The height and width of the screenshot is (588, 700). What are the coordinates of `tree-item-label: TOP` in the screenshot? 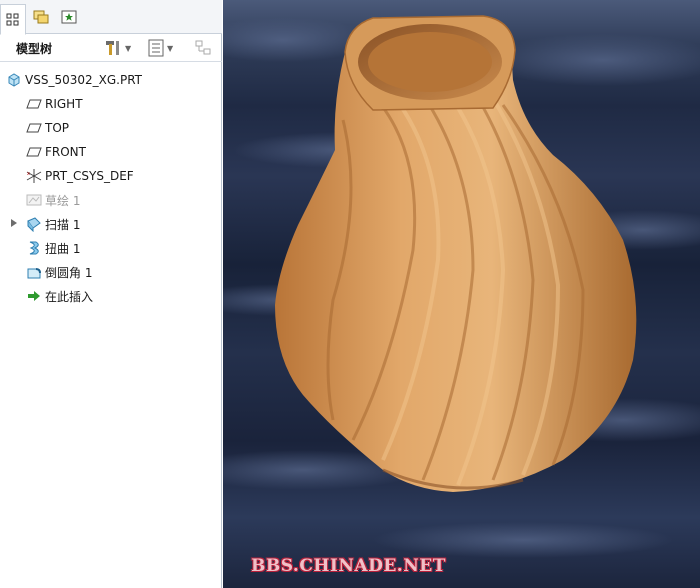 It's located at (57, 128).